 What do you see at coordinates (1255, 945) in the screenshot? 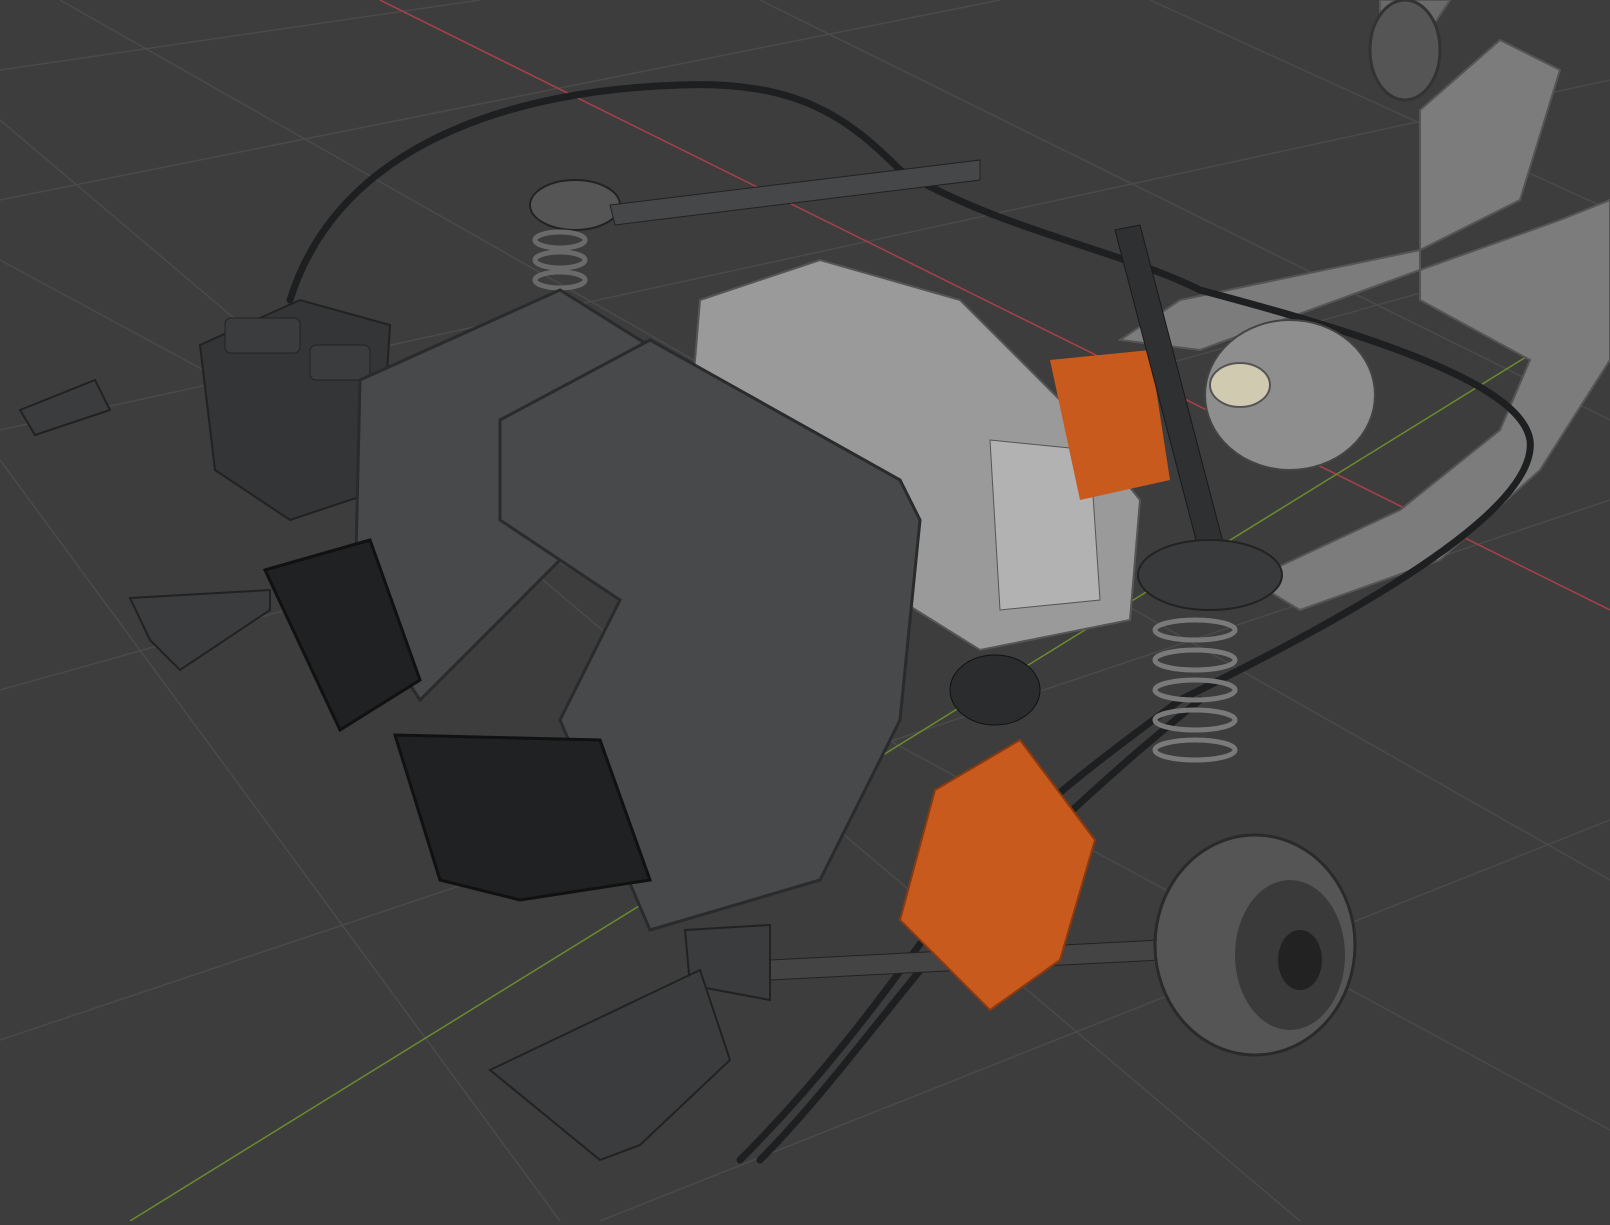
I see `front-wheel-hub` at bounding box center [1255, 945].